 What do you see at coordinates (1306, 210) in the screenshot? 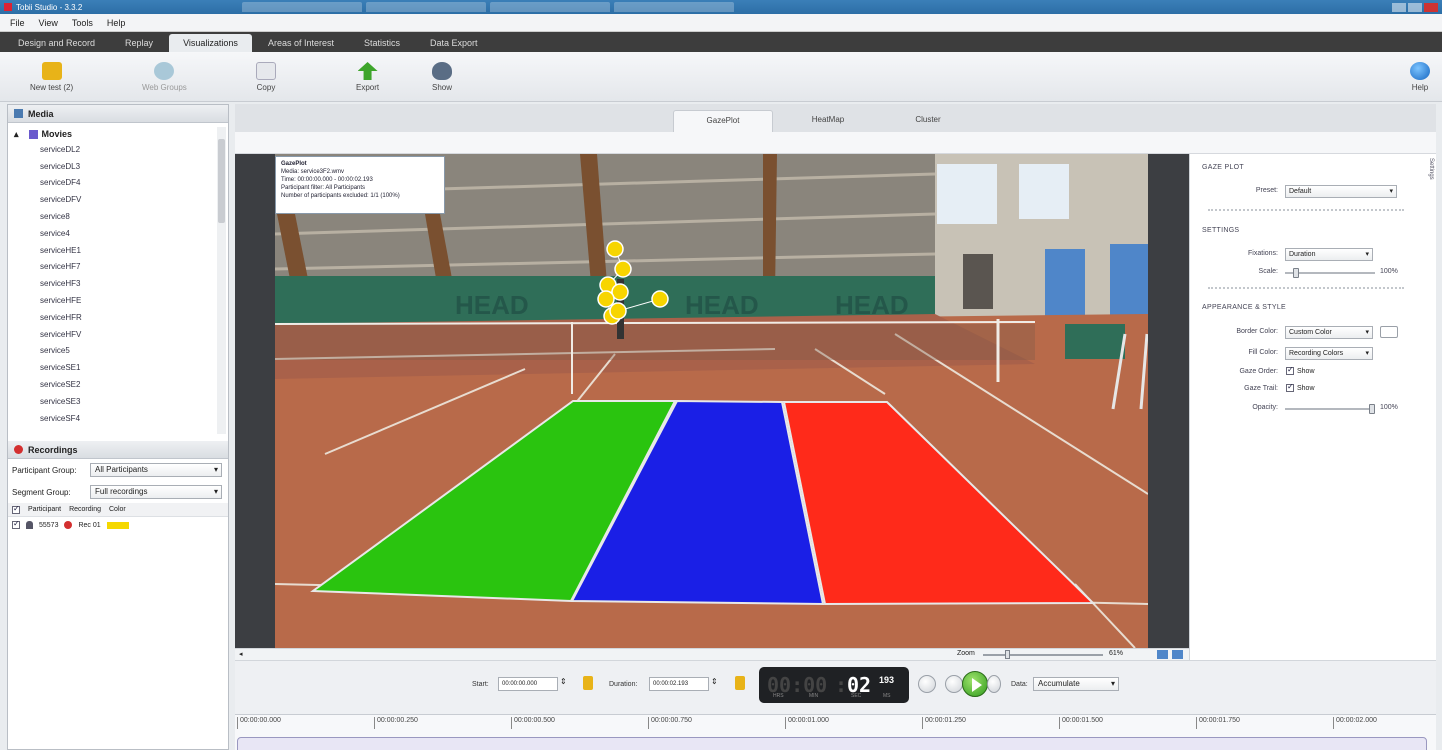
I see `divider` at bounding box center [1306, 210].